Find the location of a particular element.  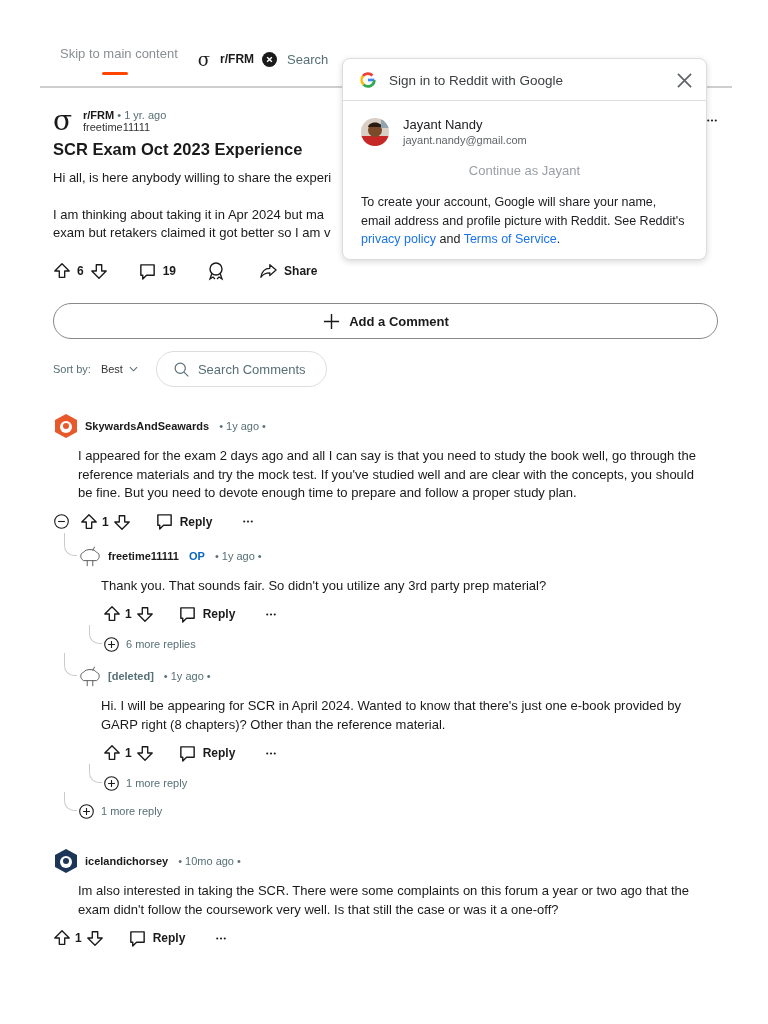

sigma-icon: σ is located at coordinates (204, 59).